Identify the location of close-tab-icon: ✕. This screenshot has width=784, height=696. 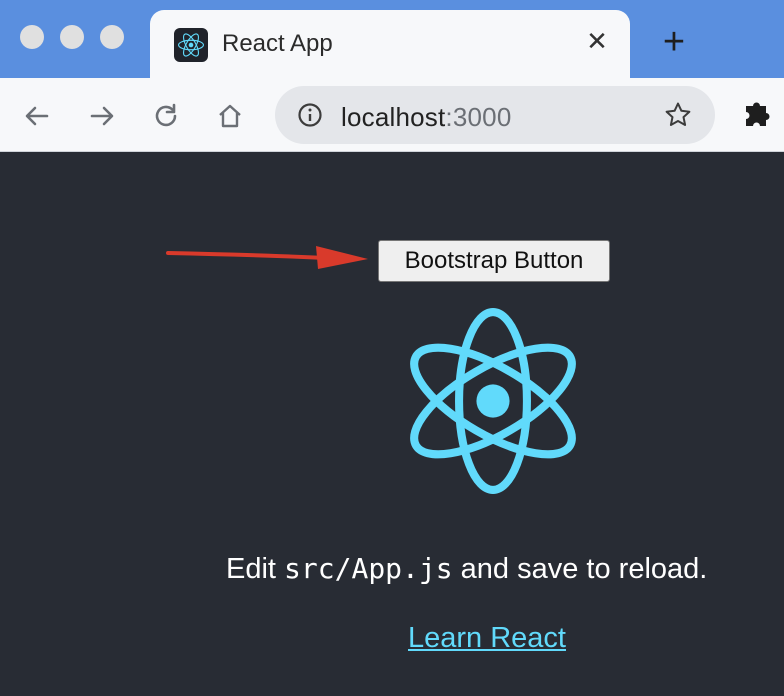
(597, 41).